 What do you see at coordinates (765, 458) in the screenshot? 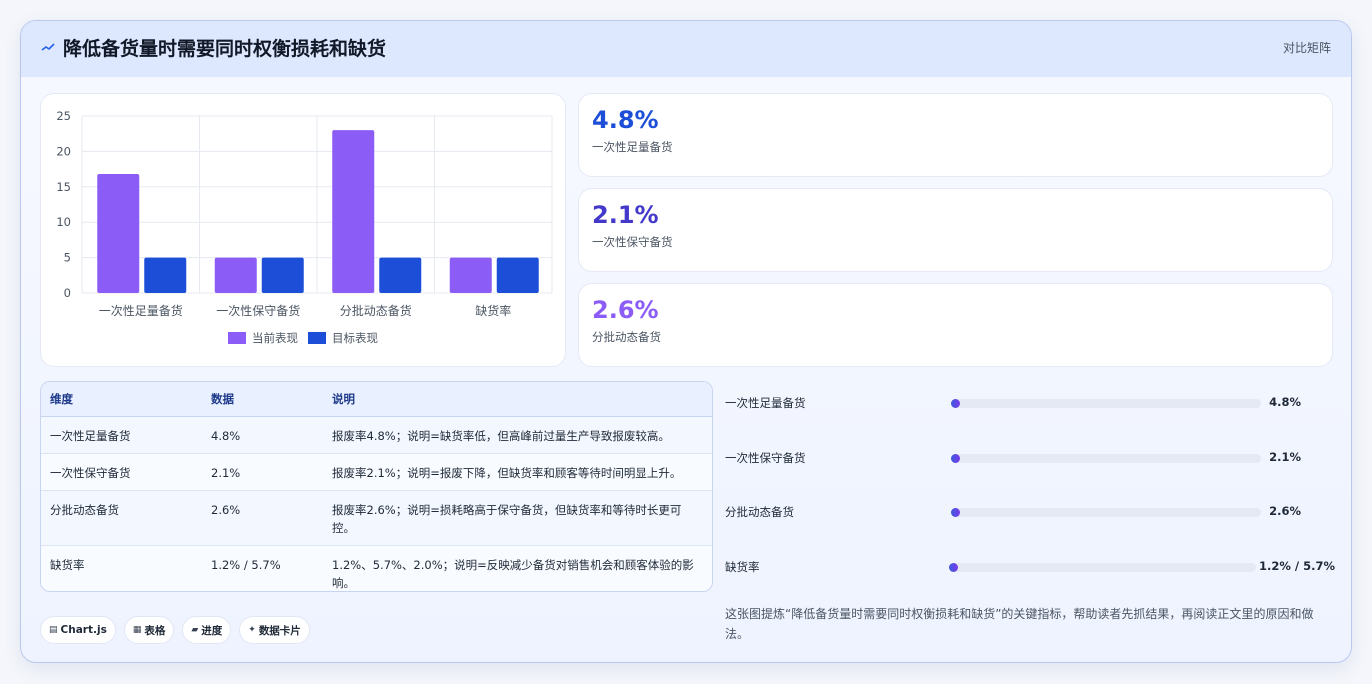
I see `progress-label: 一次性保守备货` at bounding box center [765, 458].